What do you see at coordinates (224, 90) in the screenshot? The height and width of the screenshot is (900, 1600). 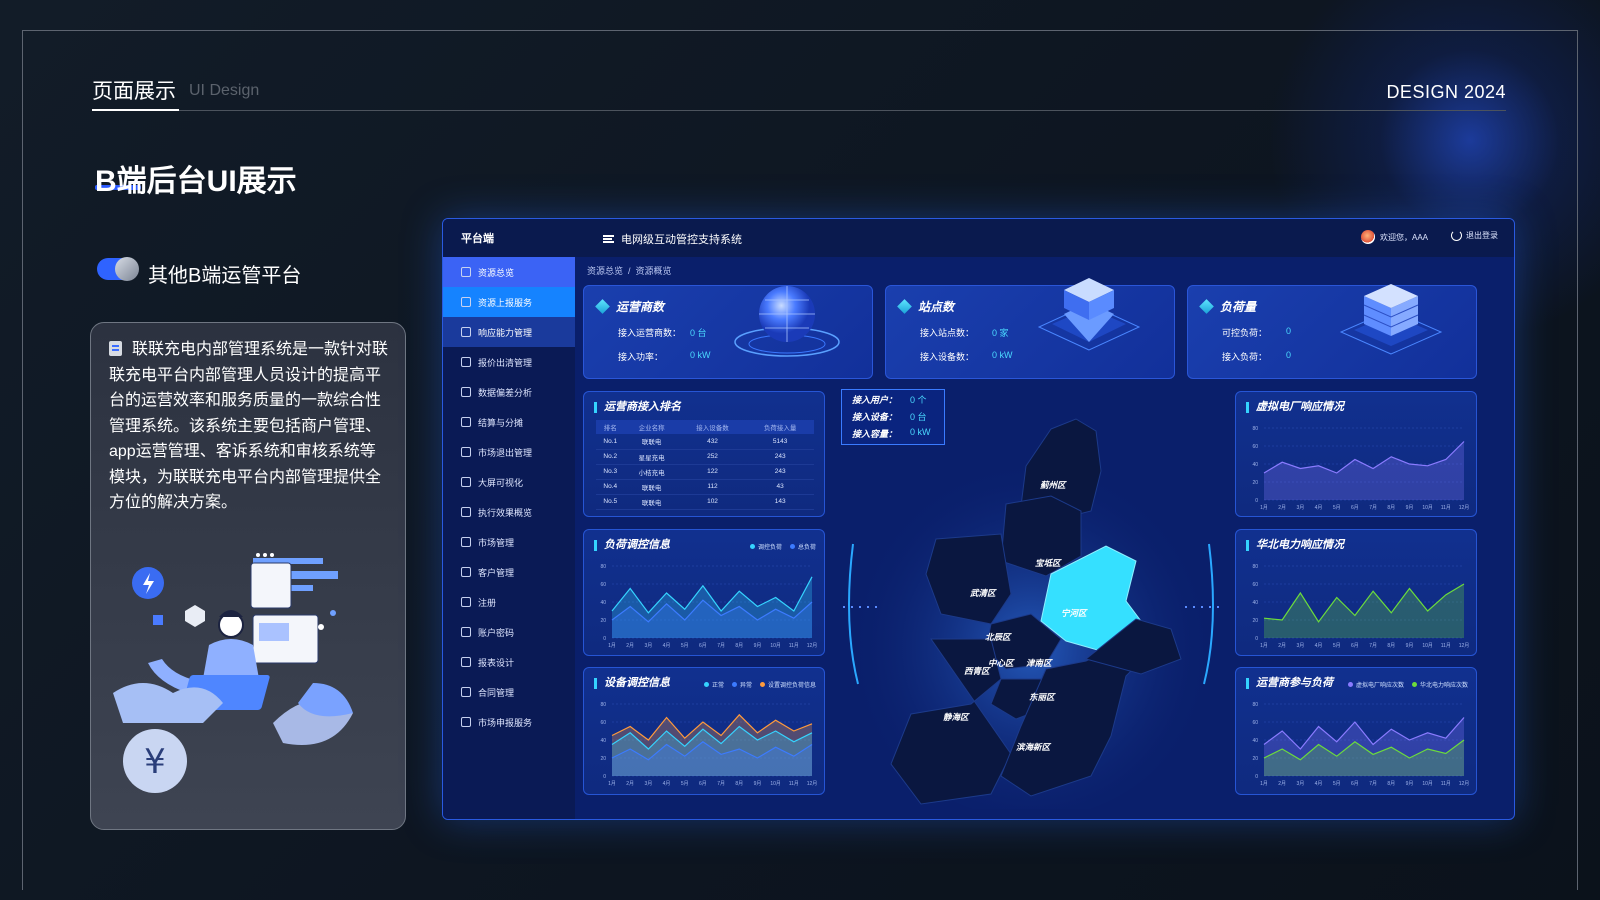 I see `header-subtitle: UI Design` at bounding box center [224, 90].